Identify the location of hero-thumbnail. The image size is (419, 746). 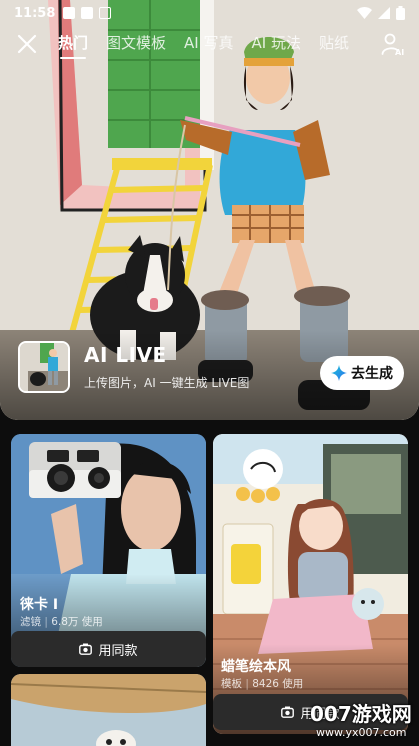
(44, 367).